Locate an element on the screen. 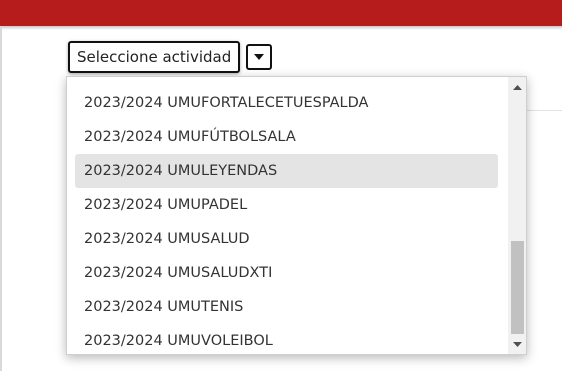 This screenshot has height=371, width=562. activity-select-label: Seleccione actividad is located at coordinates (154, 57).